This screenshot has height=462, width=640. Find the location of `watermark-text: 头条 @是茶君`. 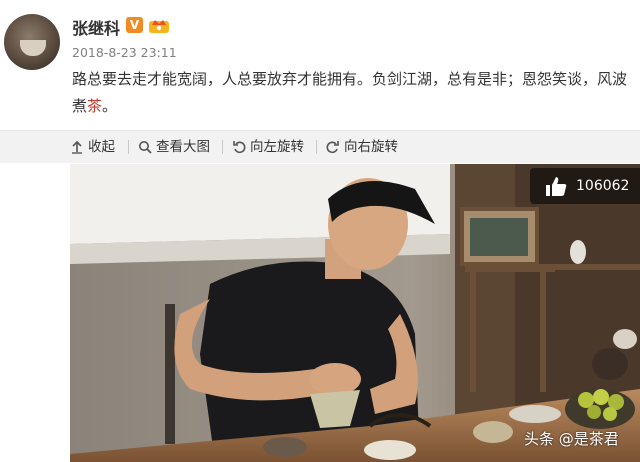

watermark-text: 头条 @是茶君 is located at coordinates (571, 439).